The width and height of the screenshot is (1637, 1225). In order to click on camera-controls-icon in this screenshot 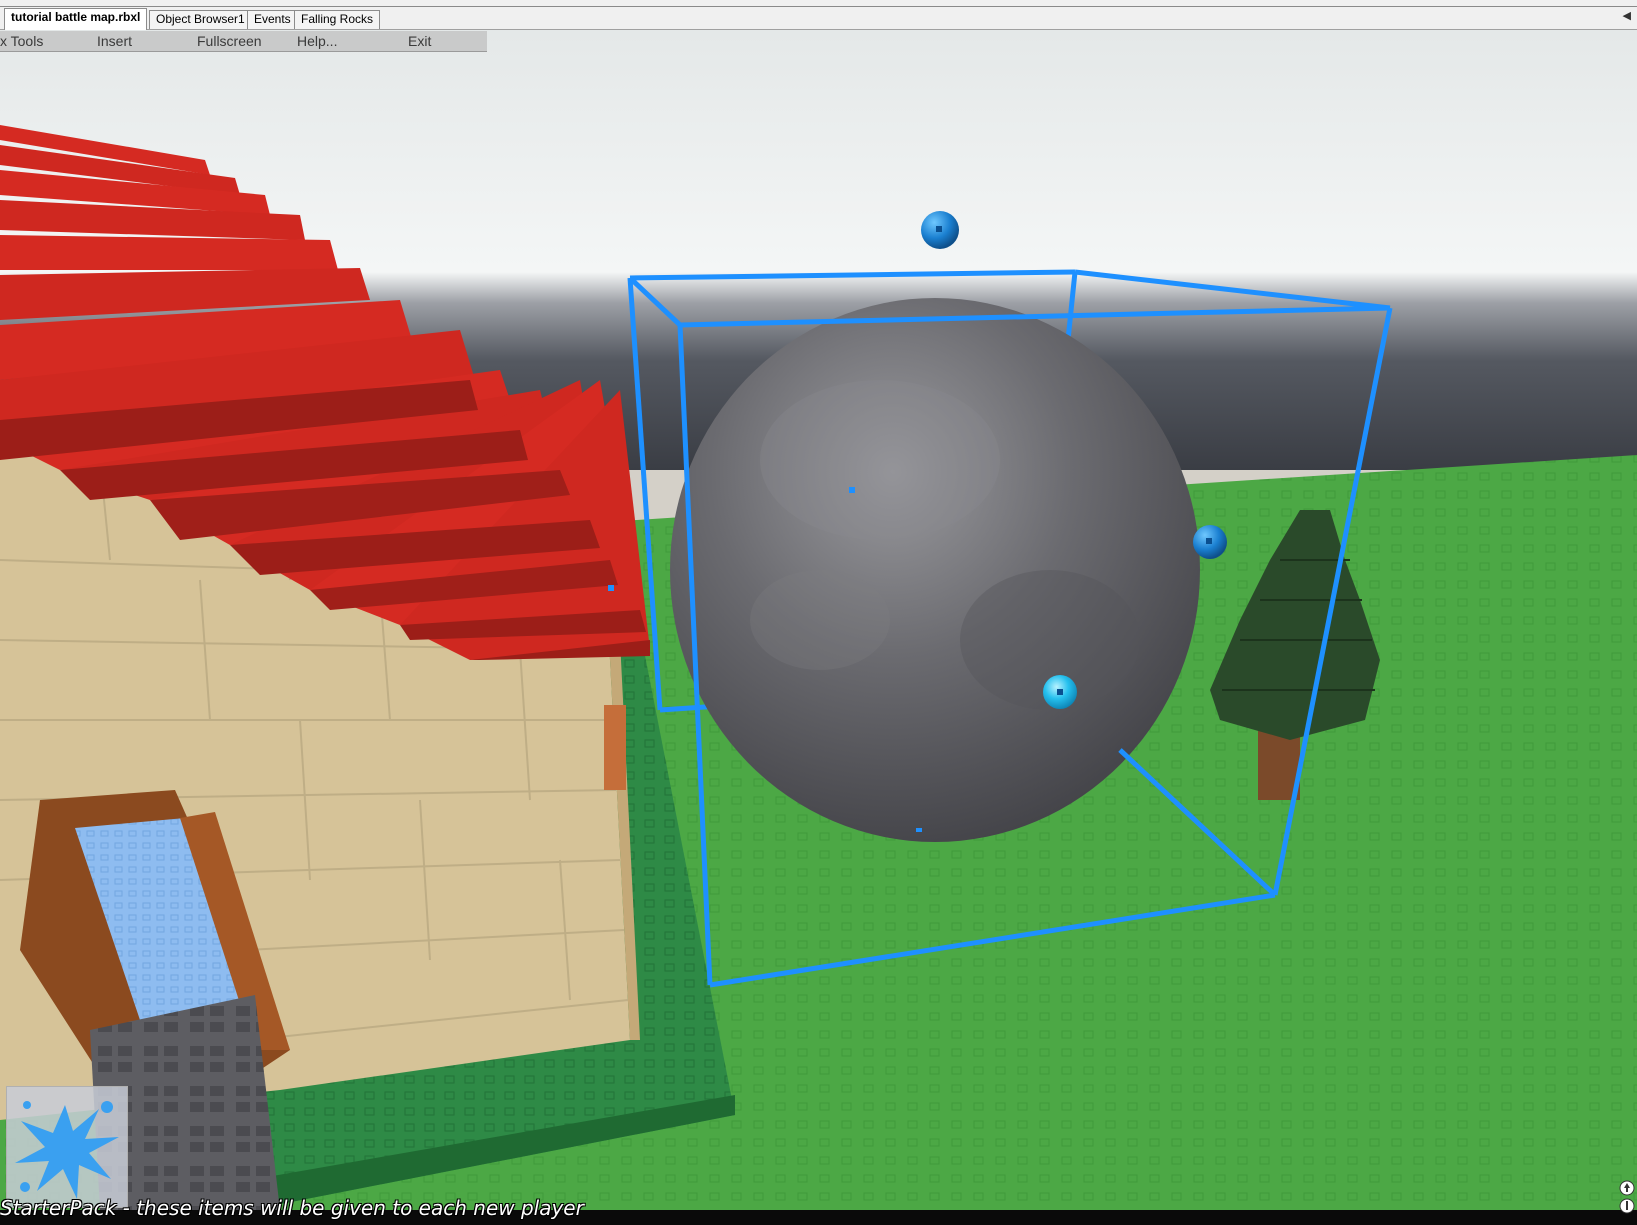, I will do `click(1627, 1197)`.